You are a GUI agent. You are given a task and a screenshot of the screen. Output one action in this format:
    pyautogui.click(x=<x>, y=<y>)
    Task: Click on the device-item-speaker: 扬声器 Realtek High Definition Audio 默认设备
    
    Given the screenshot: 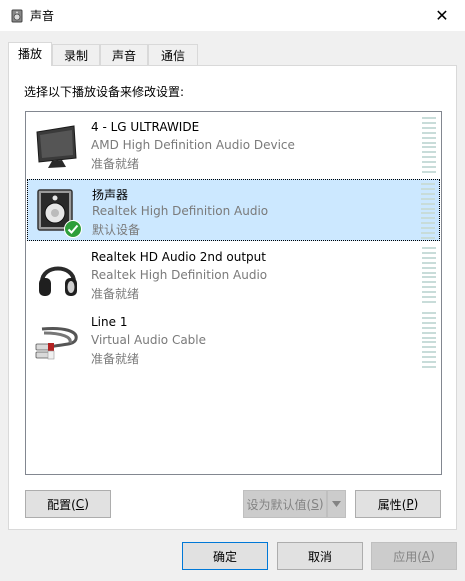 What is the action you would take?
    pyautogui.click(x=233, y=210)
    